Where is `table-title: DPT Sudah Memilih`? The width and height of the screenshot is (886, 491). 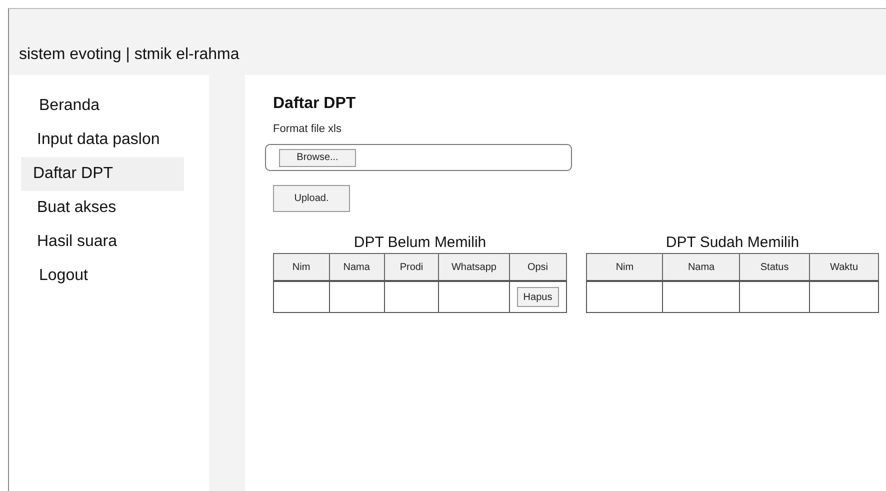
table-title: DPT Sudah Memilih is located at coordinates (733, 242).